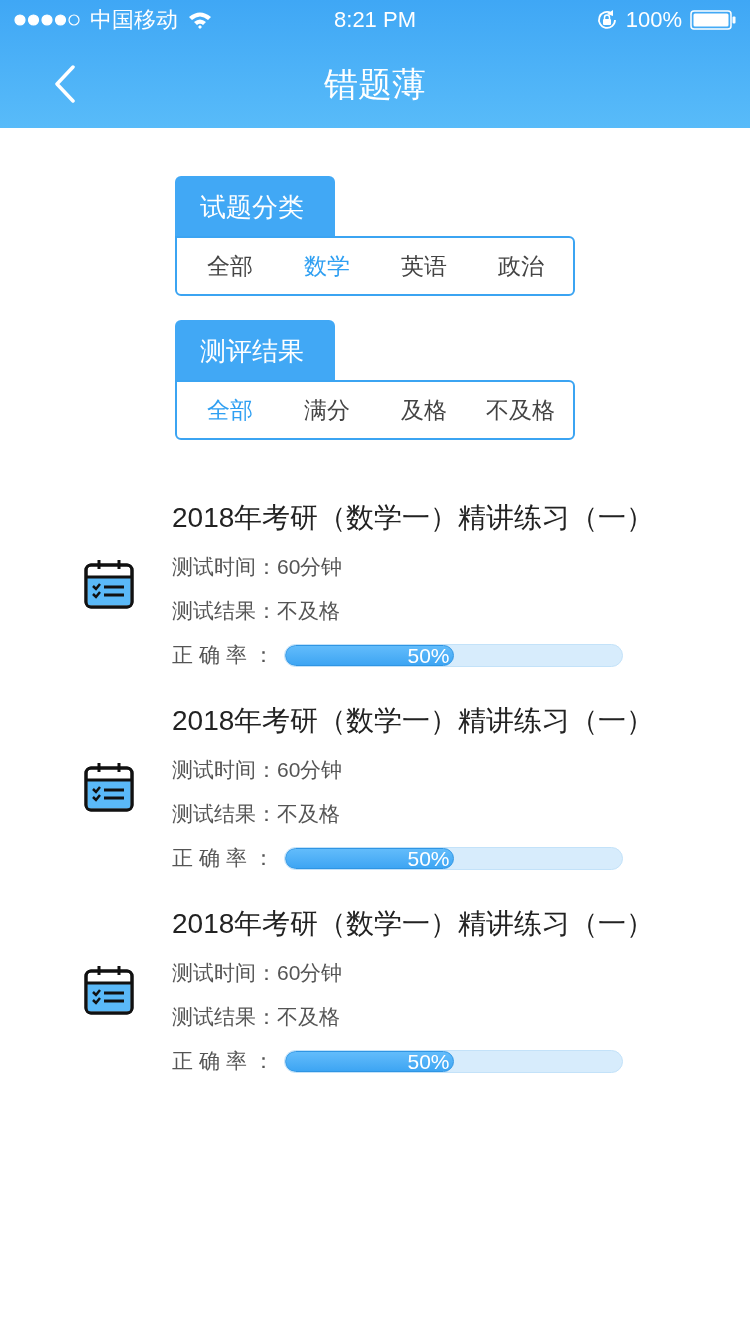 The height and width of the screenshot is (1334, 750). Describe the element at coordinates (520, 266) in the screenshot. I see `filter-option: 政治` at that location.